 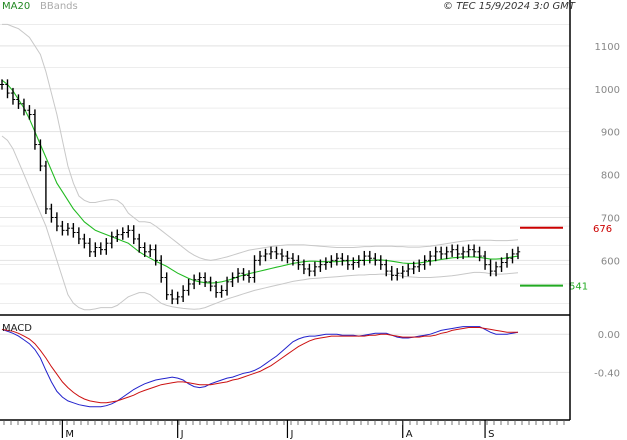 I want to click on y-tick-label-price: 700, so click(x=610, y=218).